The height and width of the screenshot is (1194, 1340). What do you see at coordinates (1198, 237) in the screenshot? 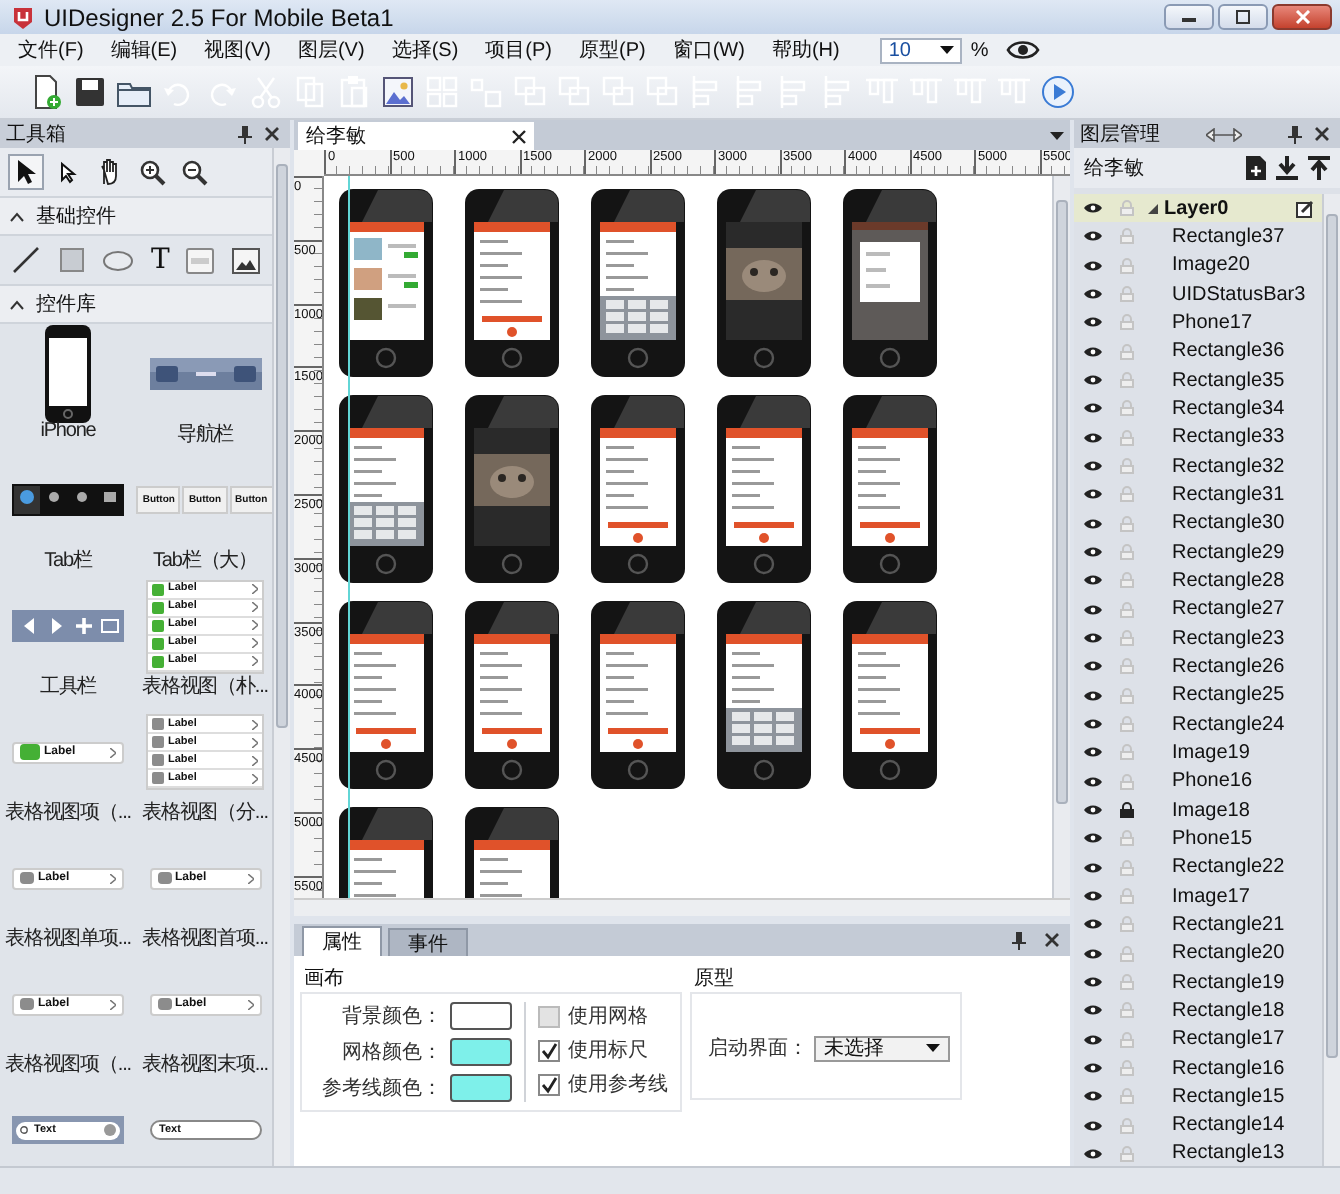
I see `layer-row: Rectangle37` at bounding box center [1198, 237].